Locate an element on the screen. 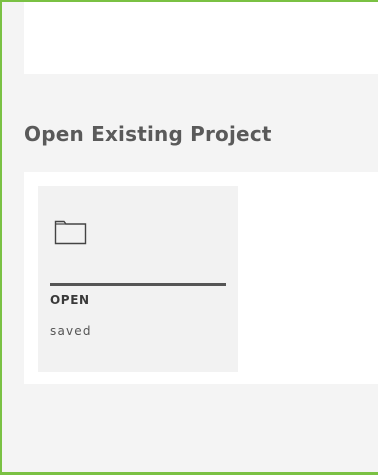  section-title: Open Existing Project is located at coordinates (148, 134).